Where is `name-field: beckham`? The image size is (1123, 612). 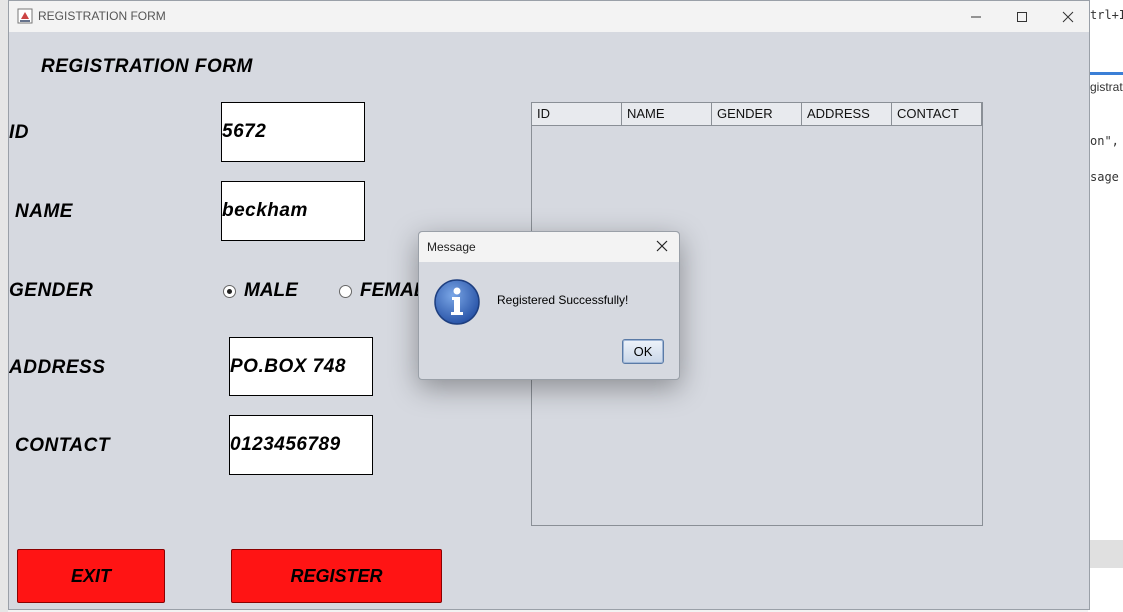 name-field: beckham is located at coordinates (293, 211).